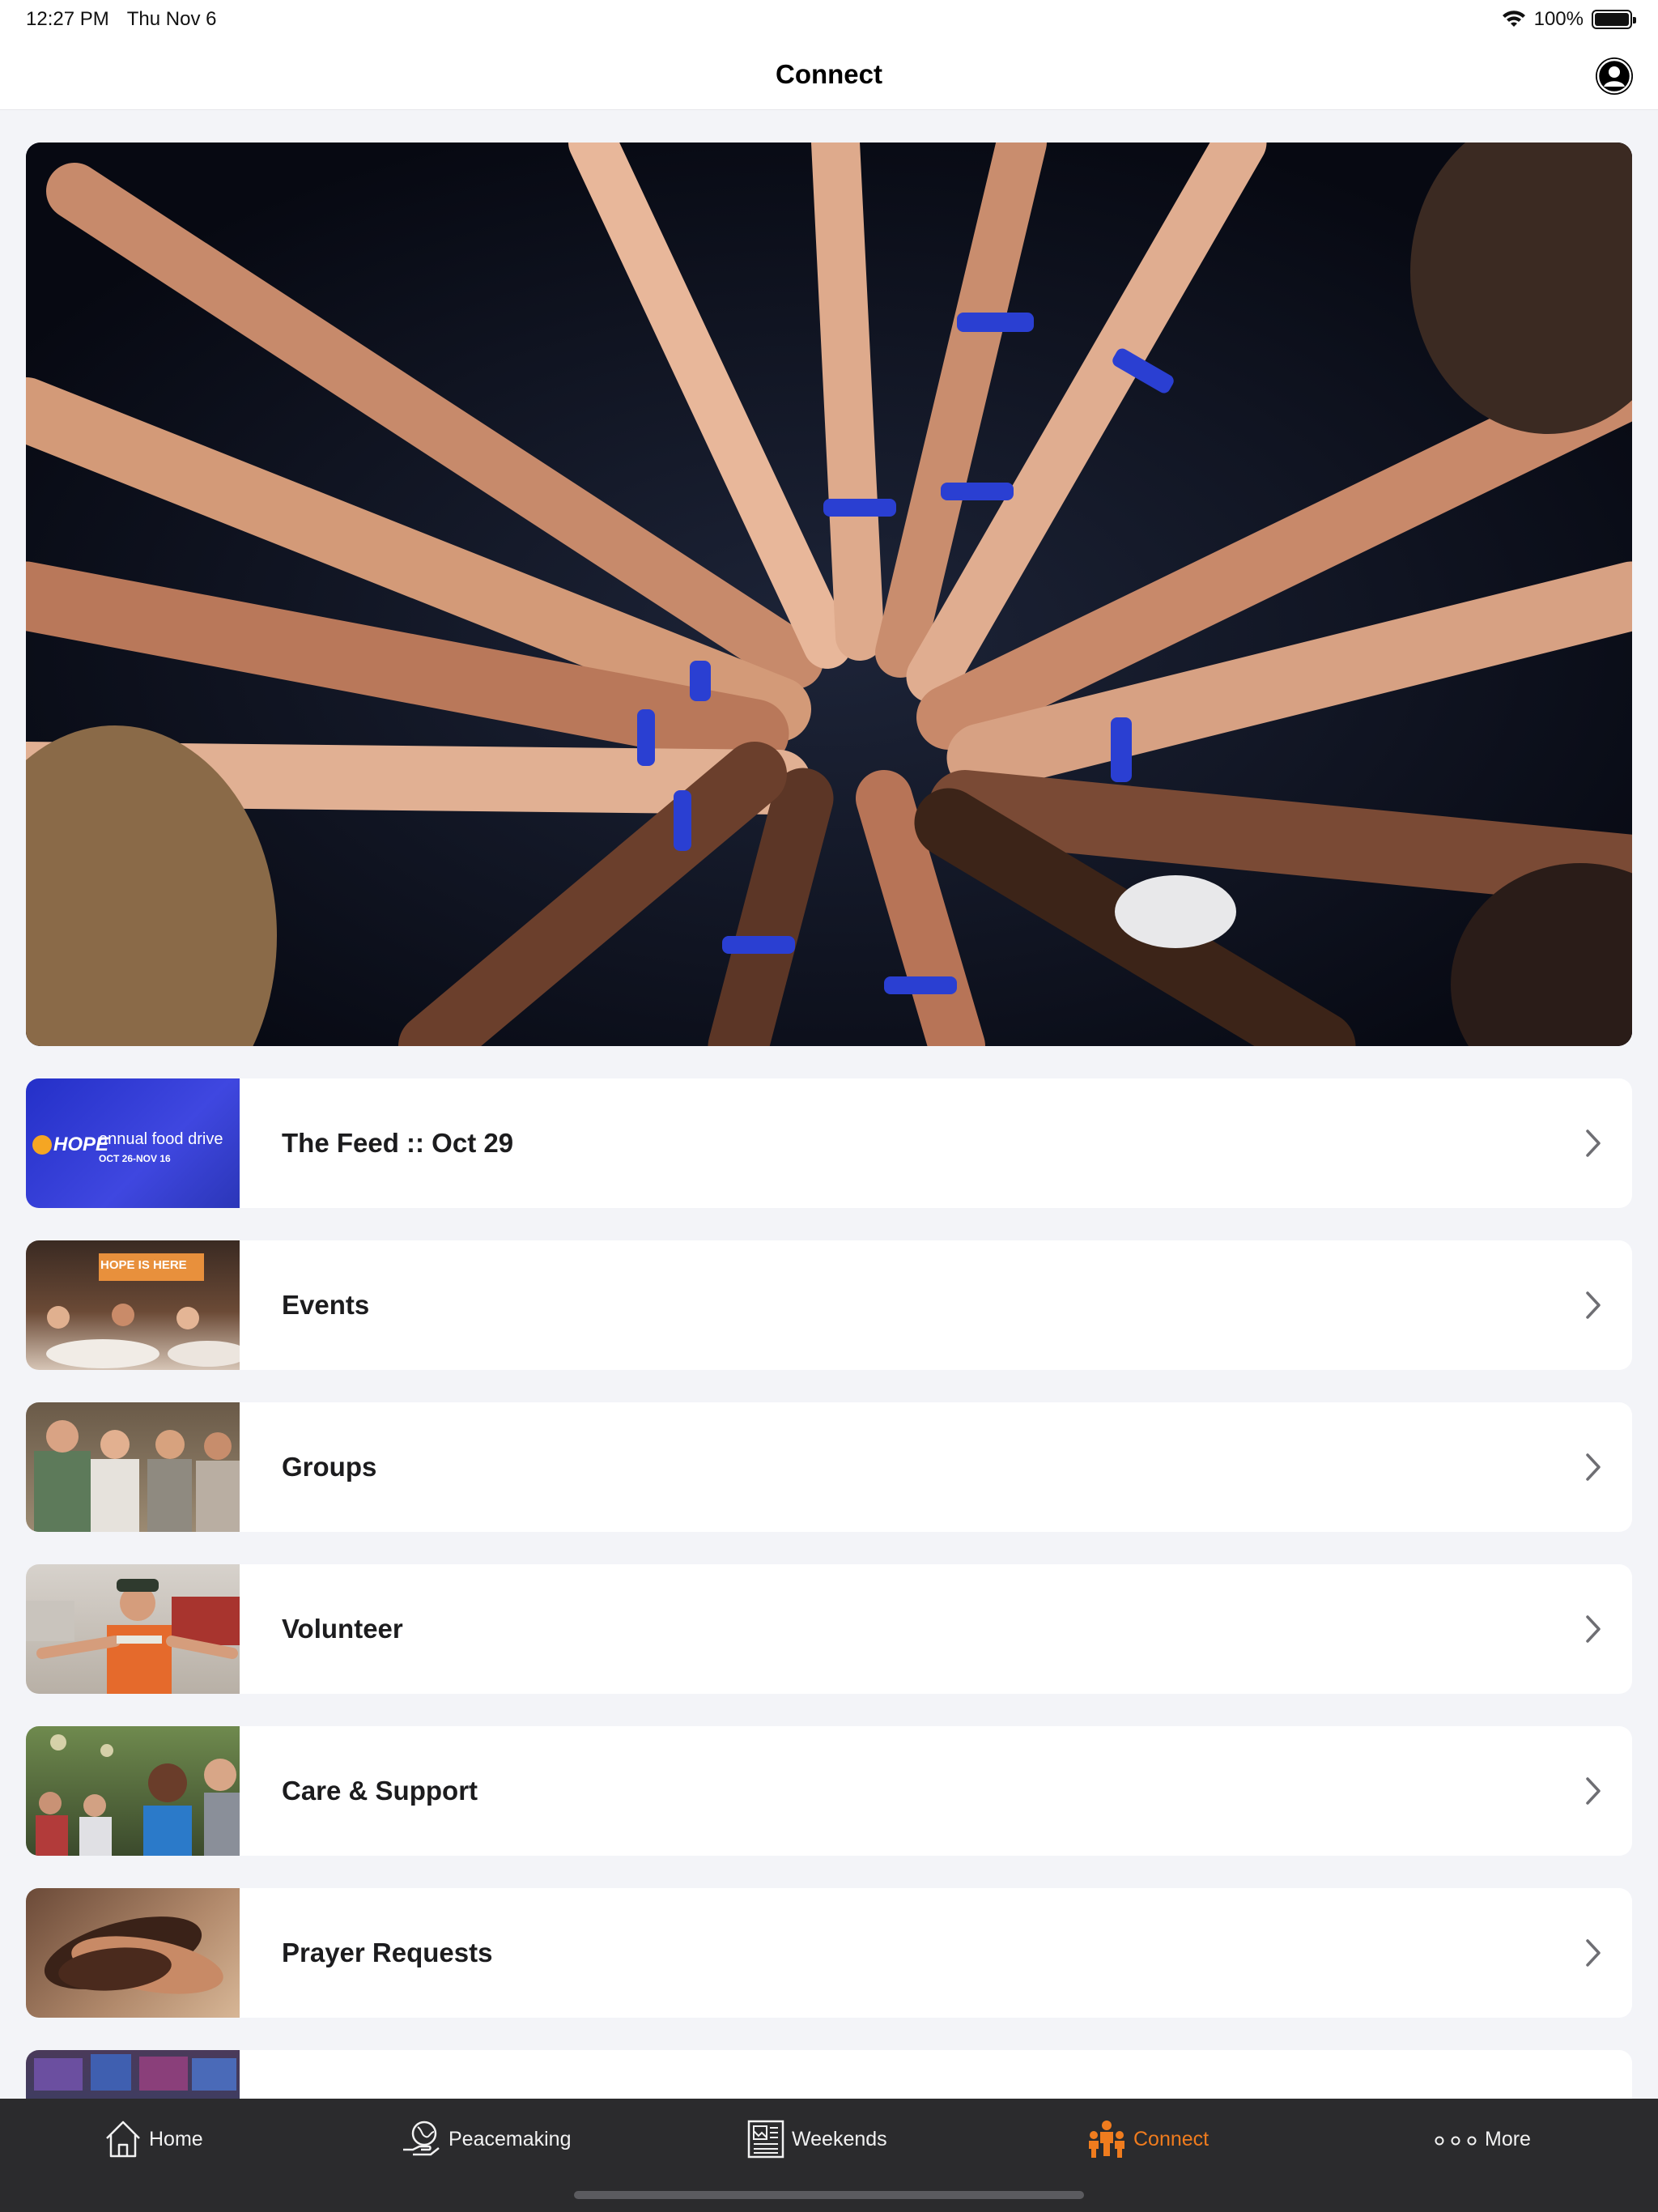 This screenshot has height=2212, width=1658. Describe the element at coordinates (342, 1629) in the screenshot. I see `list-item-label: Volunteer` at that location.